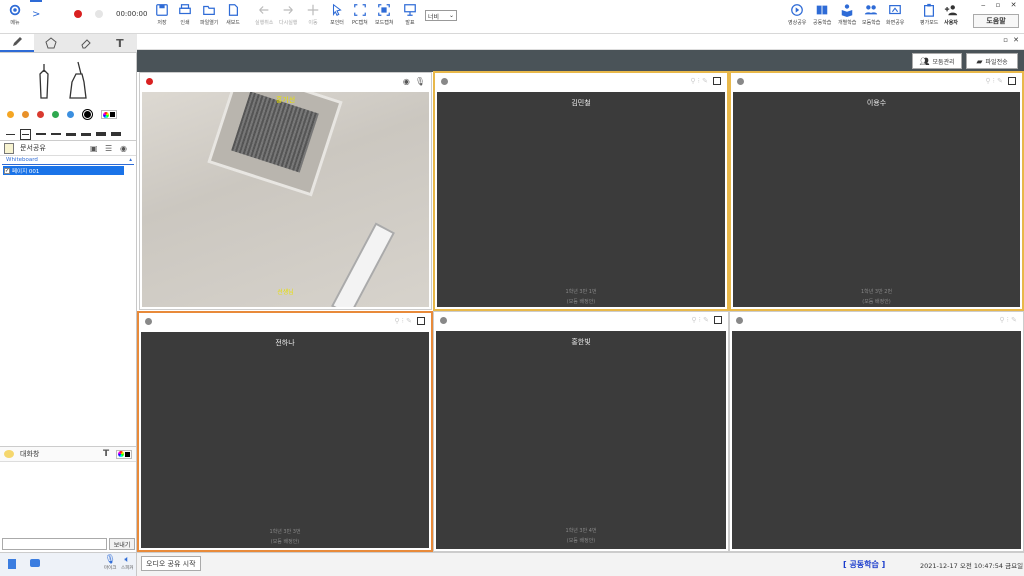 The width and height of the screenshot is (1024, 576). Describe the element at coordinates (797, 14) in the screenshot. I see `video-share-button: 영상공유` at that location.